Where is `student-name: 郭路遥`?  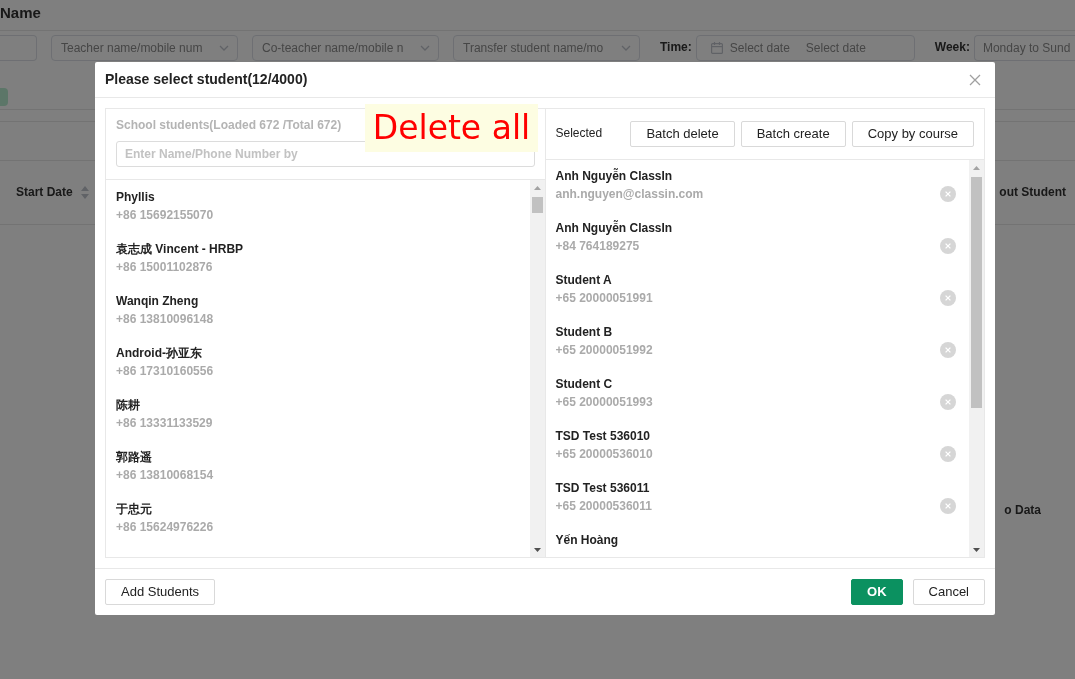 student-name: 郭路遥 is located at coordinates (134, 457).